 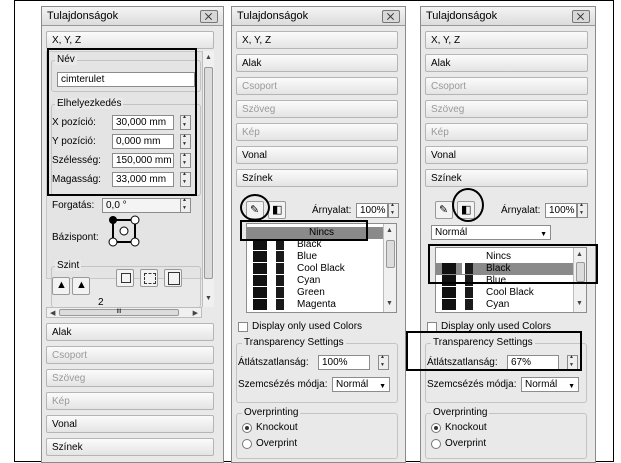 What do you see at coordinates (444, 155) in the screenshot?
I see `section-vonal-label: Vonal` at bounding box center [444, 155].